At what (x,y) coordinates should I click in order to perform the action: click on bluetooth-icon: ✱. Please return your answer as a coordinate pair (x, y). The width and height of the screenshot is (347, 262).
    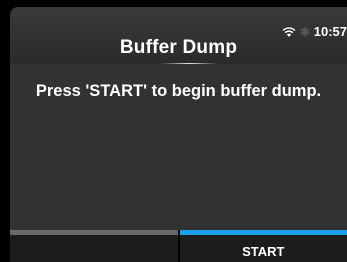
    Looking at the image, I should click on (304, 31).